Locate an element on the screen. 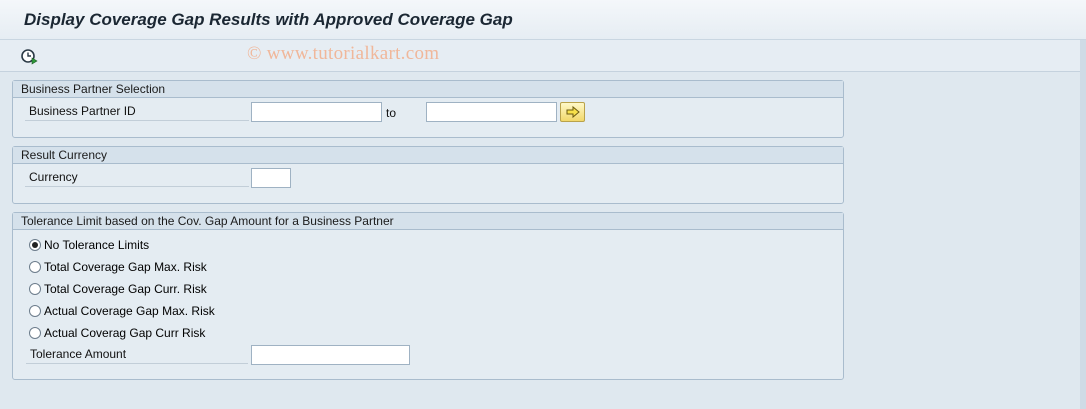  radio-label: Total Coverage Gap Max. Risk is located at coordinates (125, 267).